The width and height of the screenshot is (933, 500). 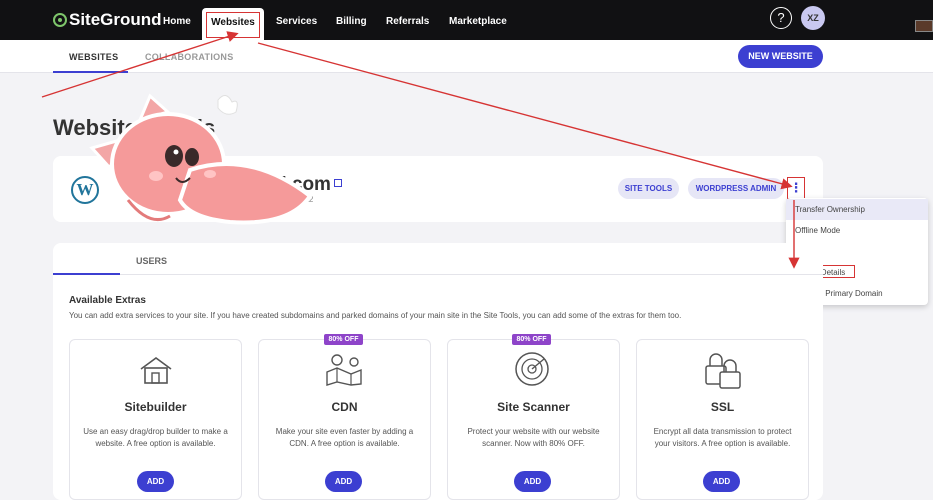 I want to click on map-pin-icon, so click(x=344, y=370).